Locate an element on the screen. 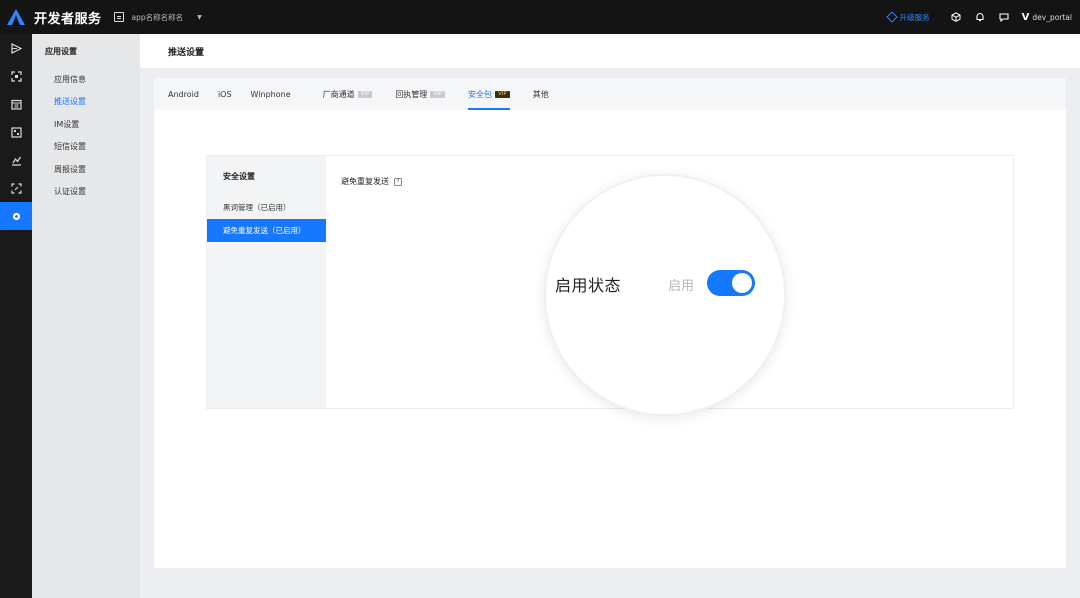 The image size is (1080, 598). scan-icon is located at coordinates (16, 76).